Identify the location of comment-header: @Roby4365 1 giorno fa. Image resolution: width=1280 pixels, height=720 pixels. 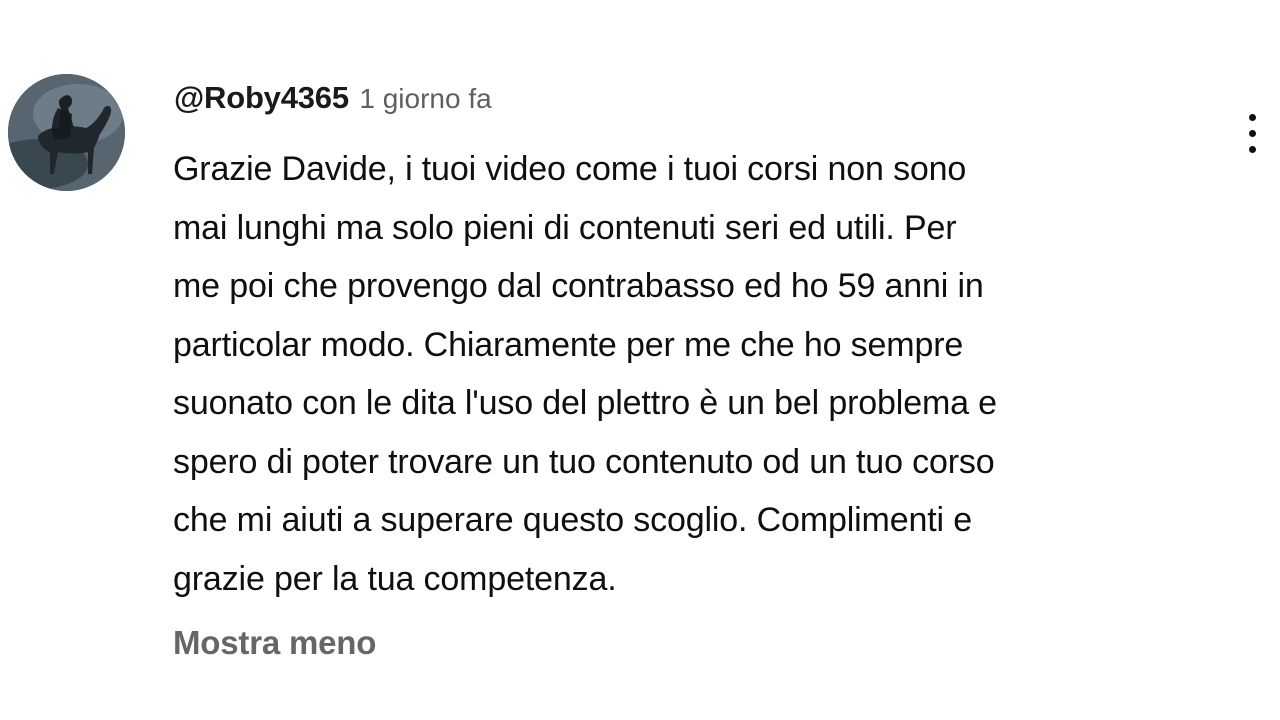
(333, 102).